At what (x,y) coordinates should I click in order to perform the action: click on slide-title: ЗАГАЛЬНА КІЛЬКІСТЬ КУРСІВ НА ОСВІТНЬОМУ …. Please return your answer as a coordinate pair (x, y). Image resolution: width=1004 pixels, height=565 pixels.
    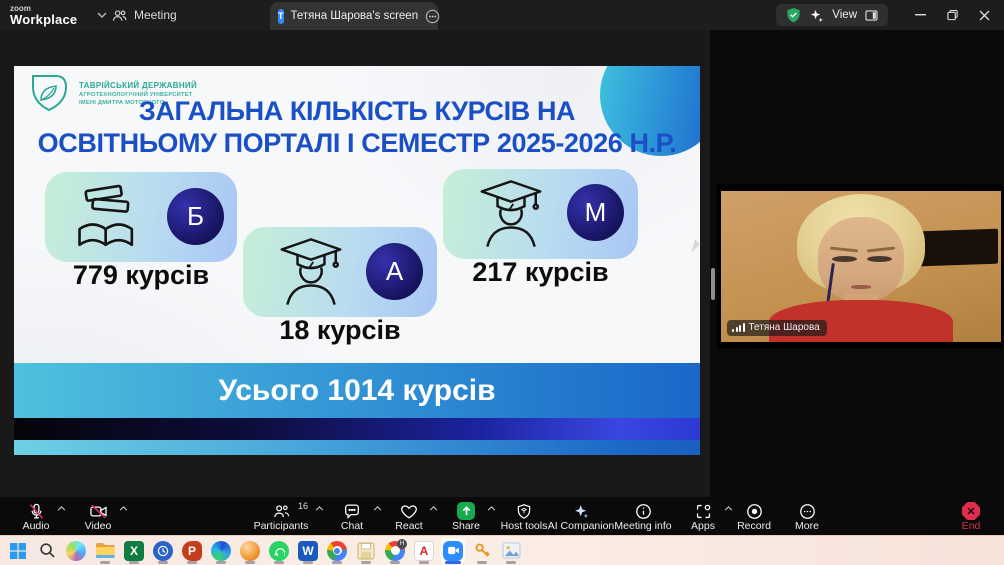
    Looking at the image, I should click on (357, 128).